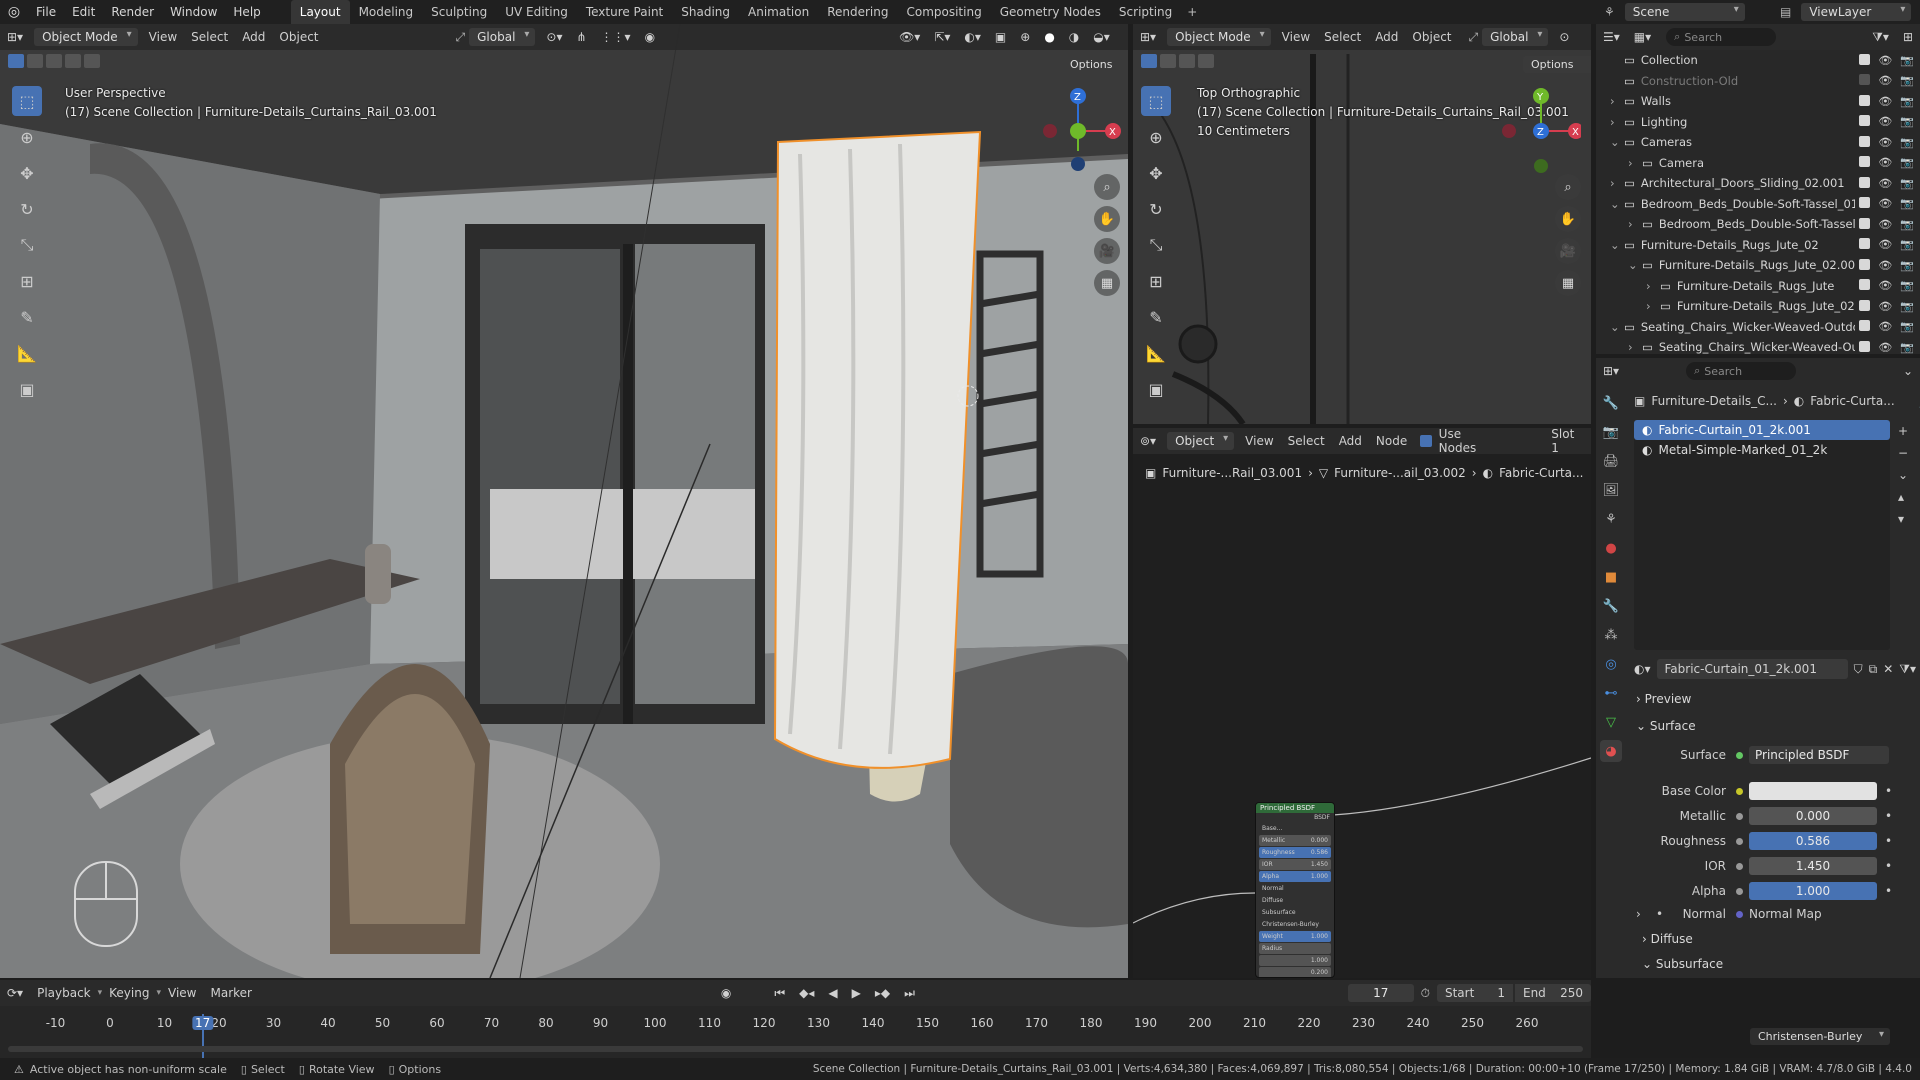 This screenshot has height=1080, width=1920. Describe the element at coordinates (1741, 371) in the screenshot. I see `search-field: ⌕ Search` at that location.